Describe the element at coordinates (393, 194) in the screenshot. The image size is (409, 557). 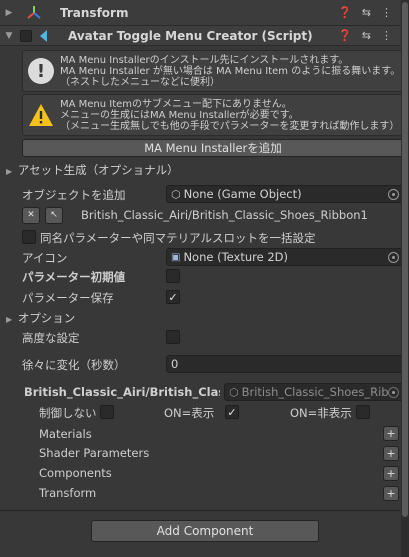
I see `object-picker-icon` at that location.